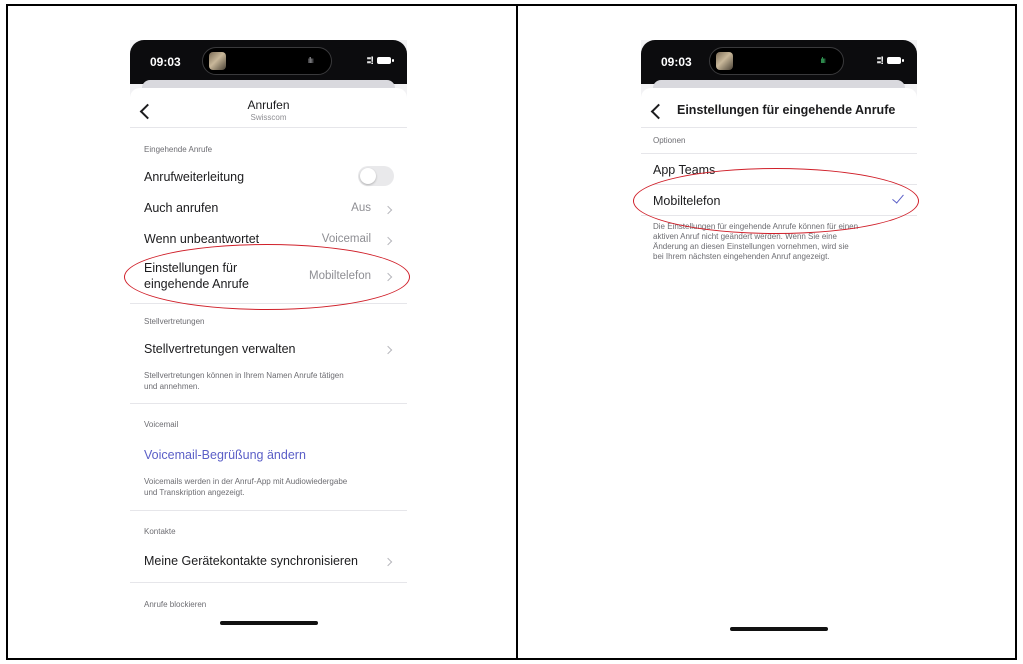 This screenshot has width=1023, height=664. I want to click on dynamic-island: ılıı, so click(776, 61).